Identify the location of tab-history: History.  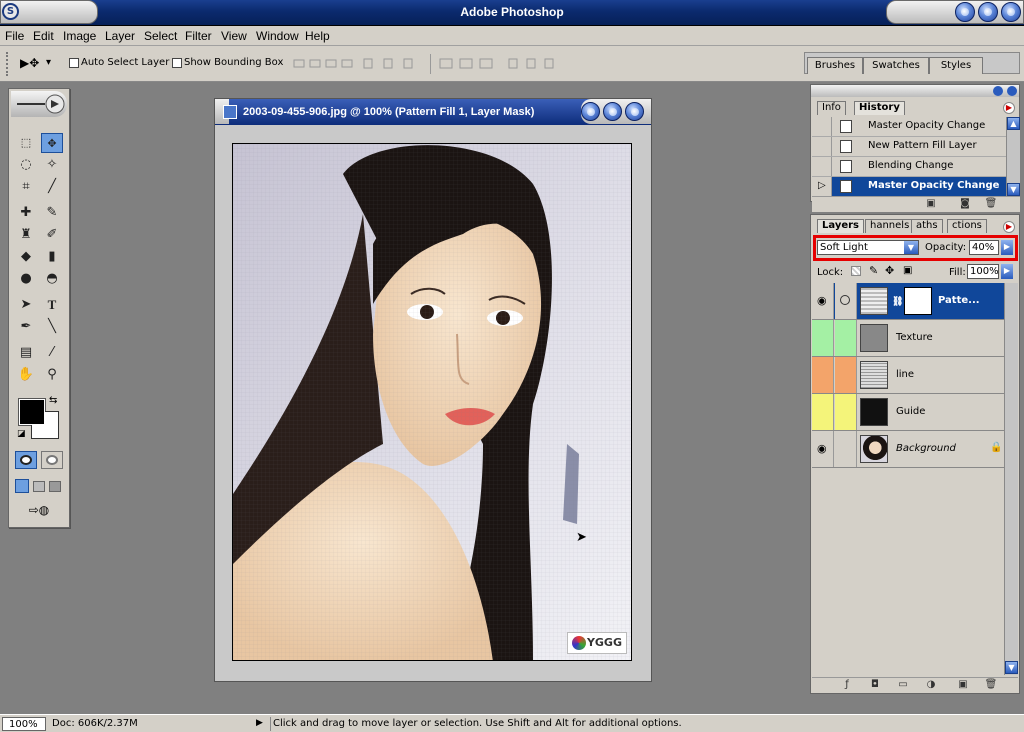
(879, 108).